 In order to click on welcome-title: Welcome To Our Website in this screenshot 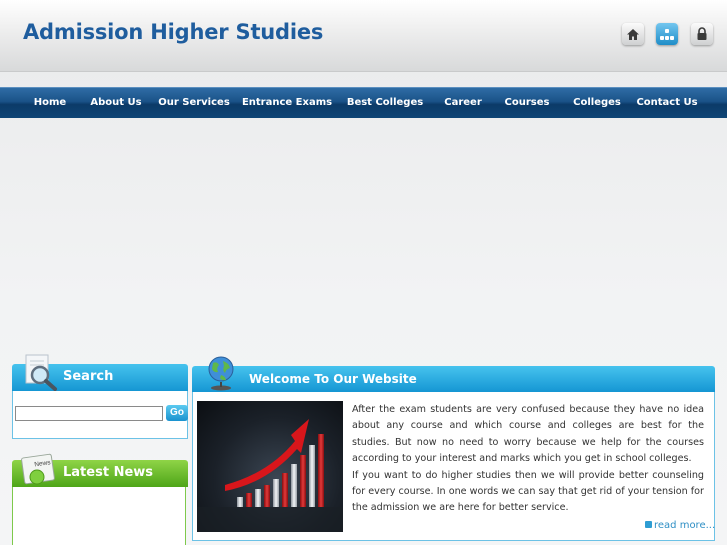, I will do `click(333, 379)`.